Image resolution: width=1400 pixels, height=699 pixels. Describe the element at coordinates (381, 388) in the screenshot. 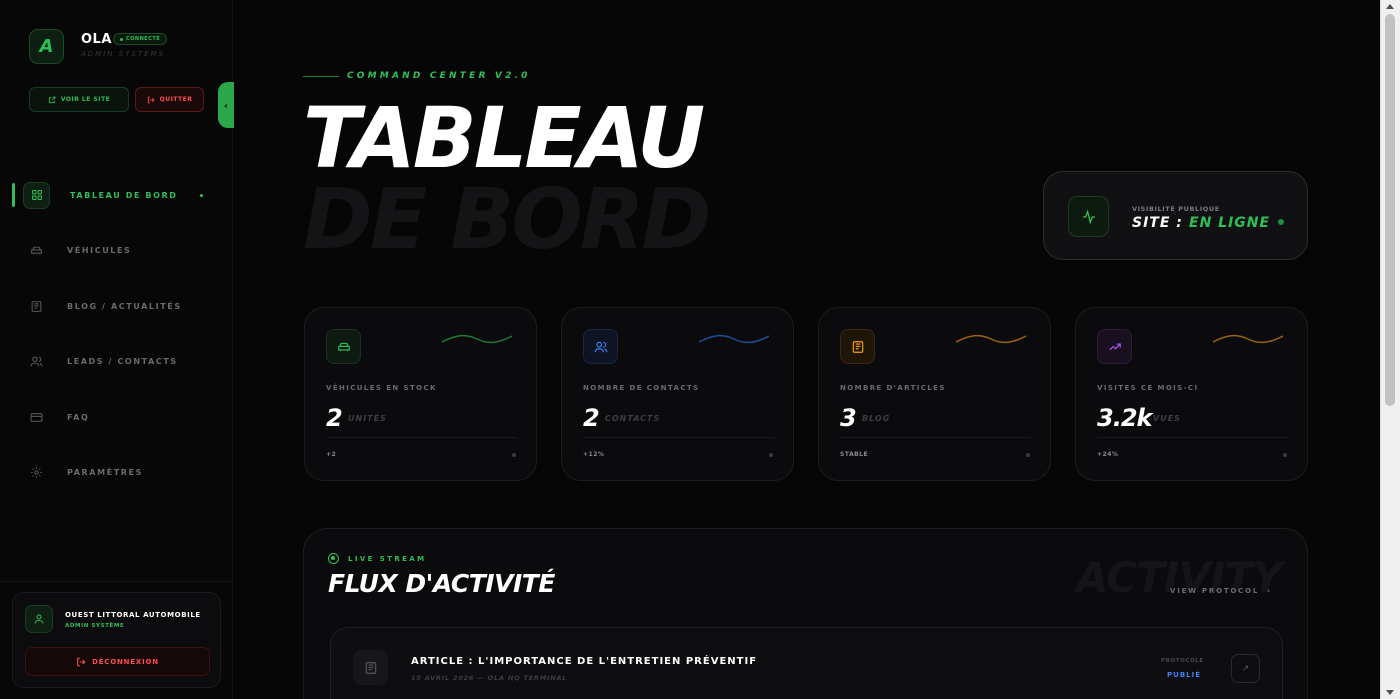

I see `stat-label: VÉHICULES EN STOCK` at that location.